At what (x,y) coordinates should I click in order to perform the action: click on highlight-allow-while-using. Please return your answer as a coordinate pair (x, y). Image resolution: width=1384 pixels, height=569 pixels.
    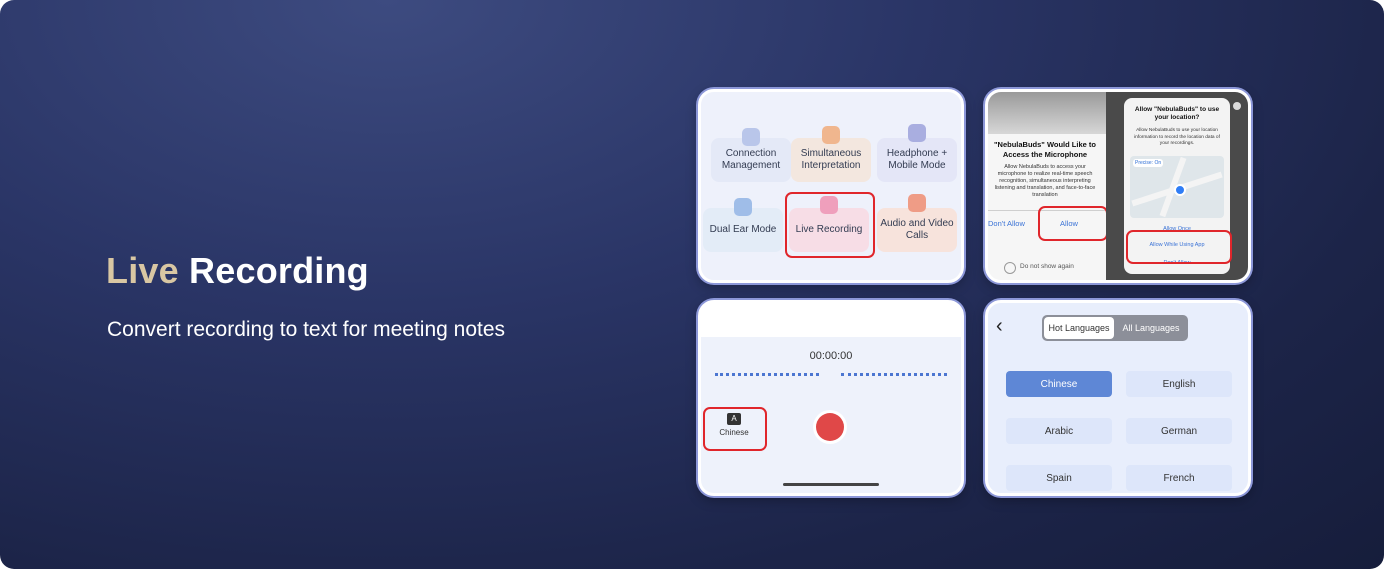
    Looking at the image, I should click on (1179, 247).